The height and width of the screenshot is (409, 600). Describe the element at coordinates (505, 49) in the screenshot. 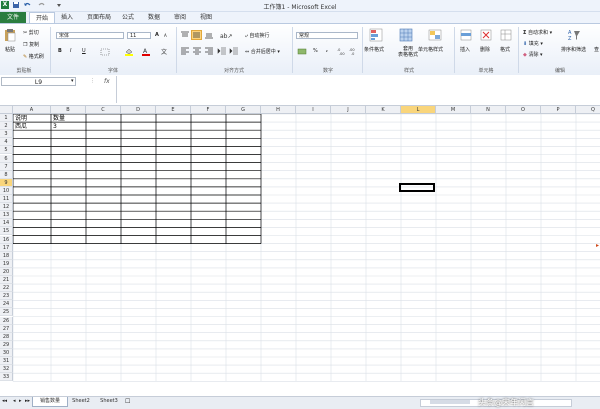

I see `format-cells-button: 格式` at that location.